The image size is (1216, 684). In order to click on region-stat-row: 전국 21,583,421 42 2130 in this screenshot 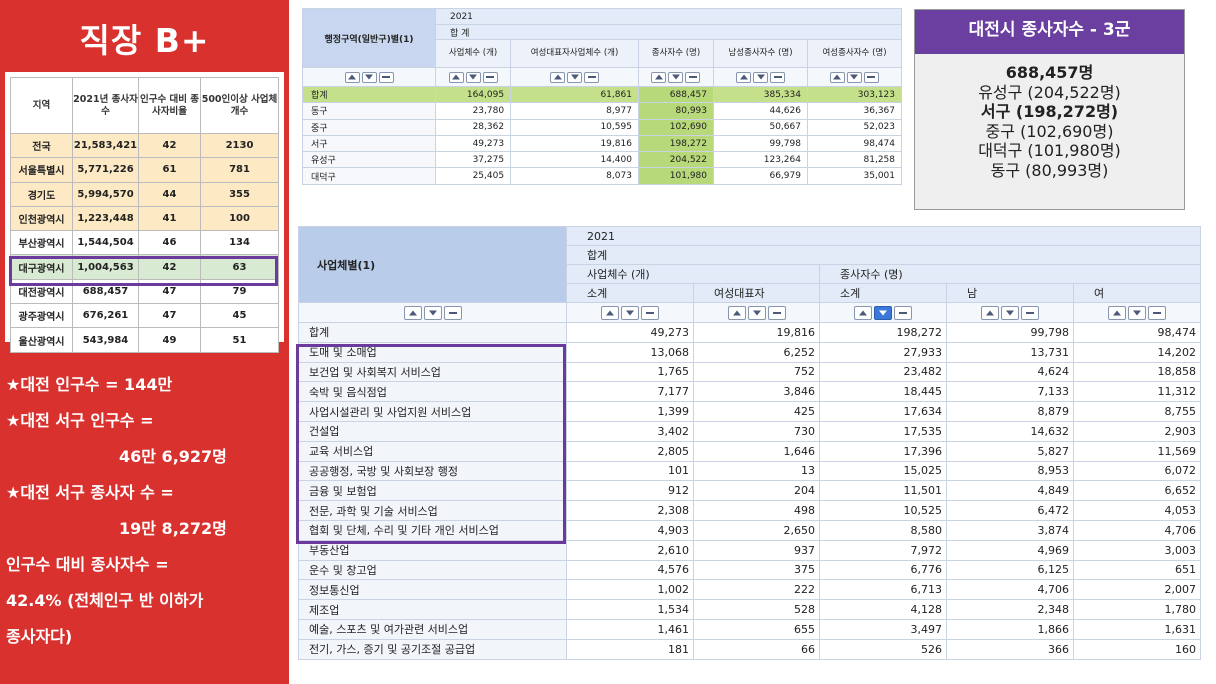, I will do `click(144, 145)`.